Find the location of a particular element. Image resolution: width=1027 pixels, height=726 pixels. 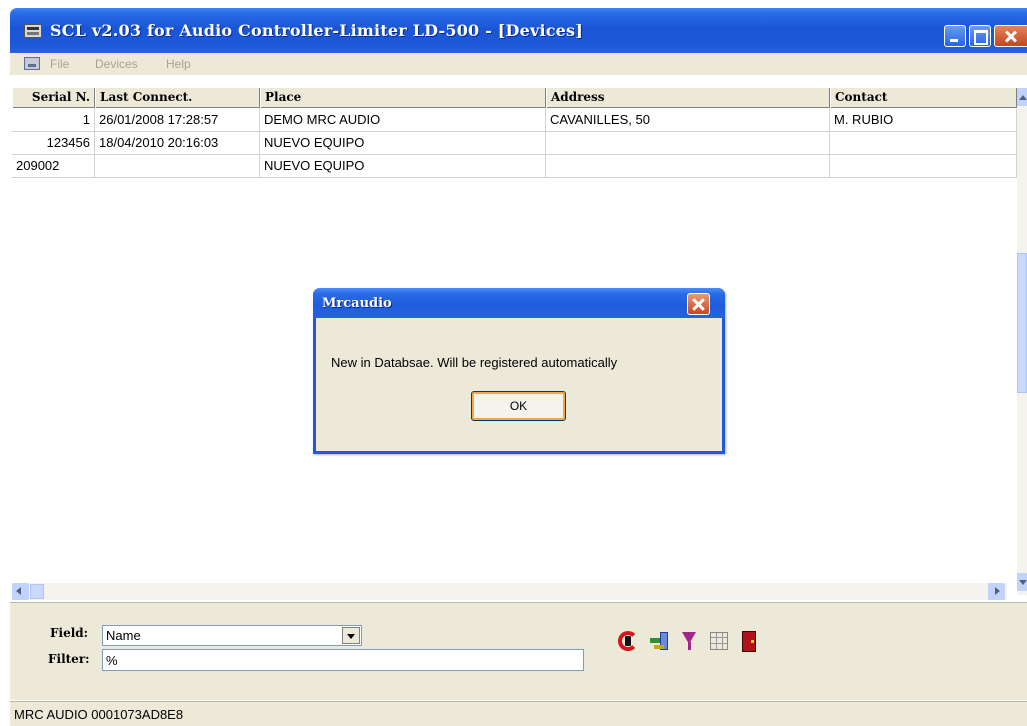

column-header-last-connect: Last Connect. is located at coordinates (177, 98).